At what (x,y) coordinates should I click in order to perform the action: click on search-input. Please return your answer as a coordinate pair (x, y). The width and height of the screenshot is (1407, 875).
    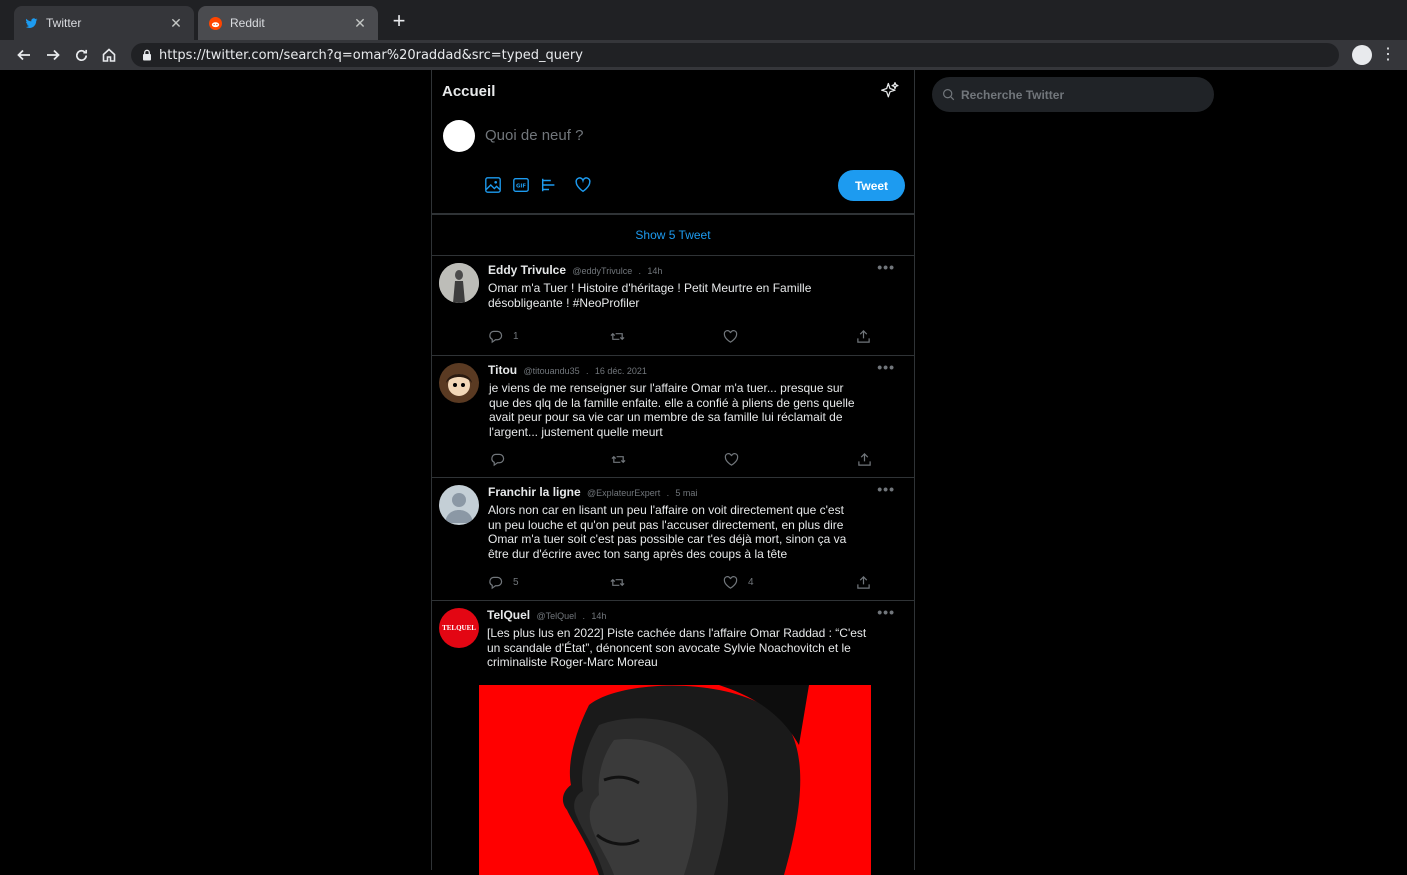
    Looking at the image, I should click on (1081, 94).